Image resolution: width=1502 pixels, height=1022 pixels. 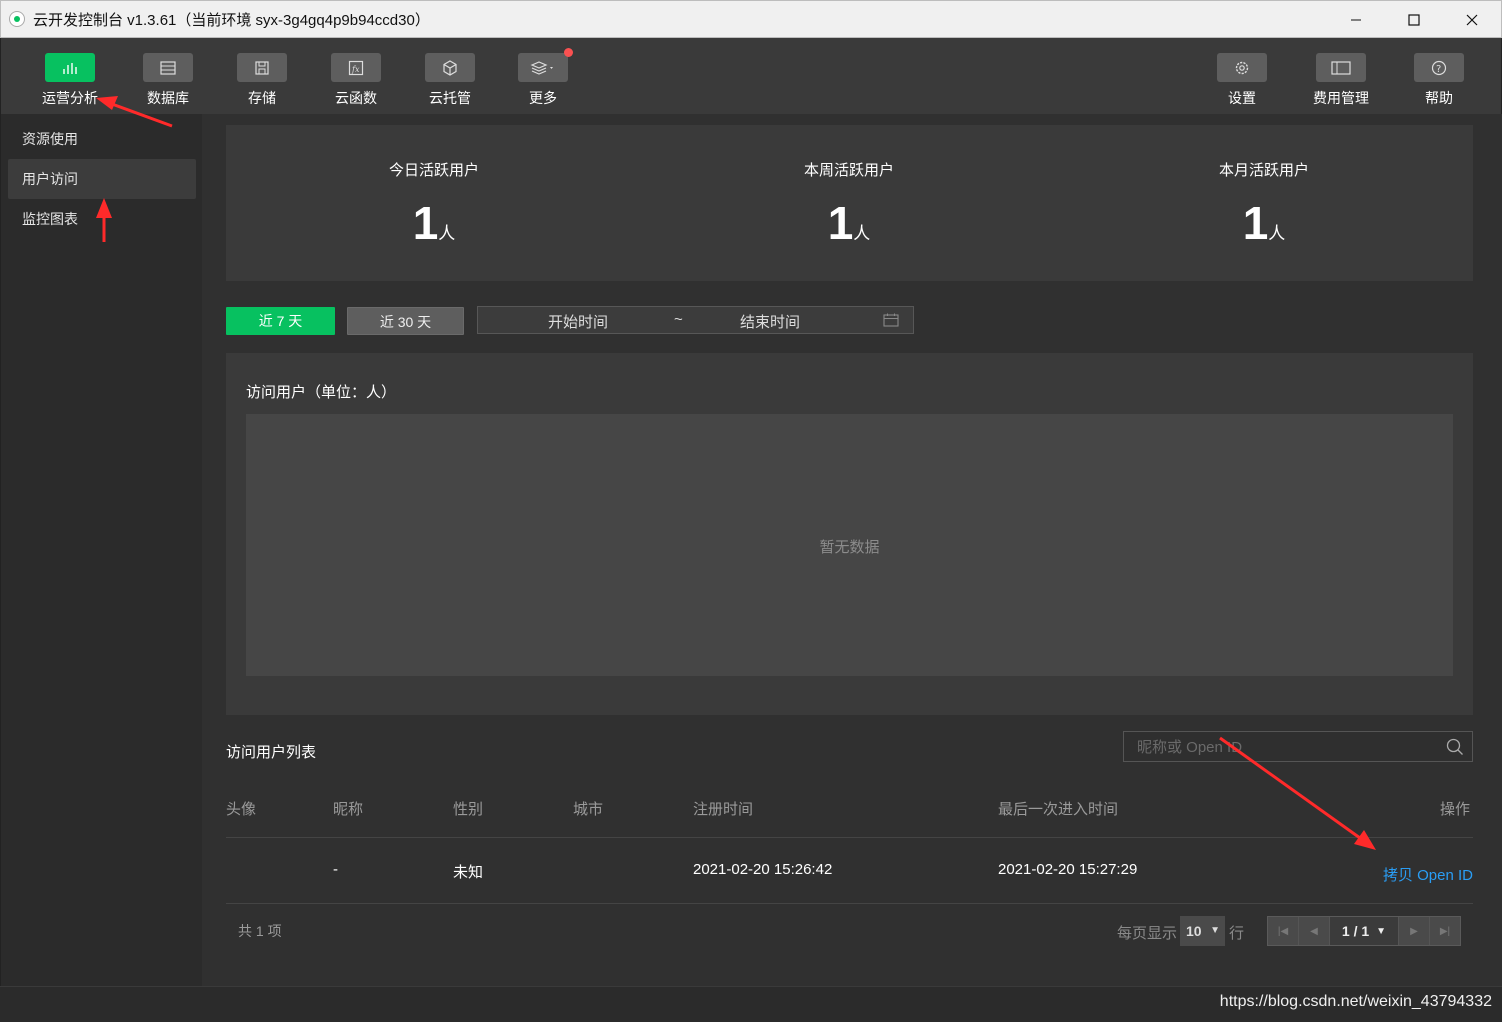 I want to click on tool-cloud-hosting: 云托管, so click(x=450, y=80).